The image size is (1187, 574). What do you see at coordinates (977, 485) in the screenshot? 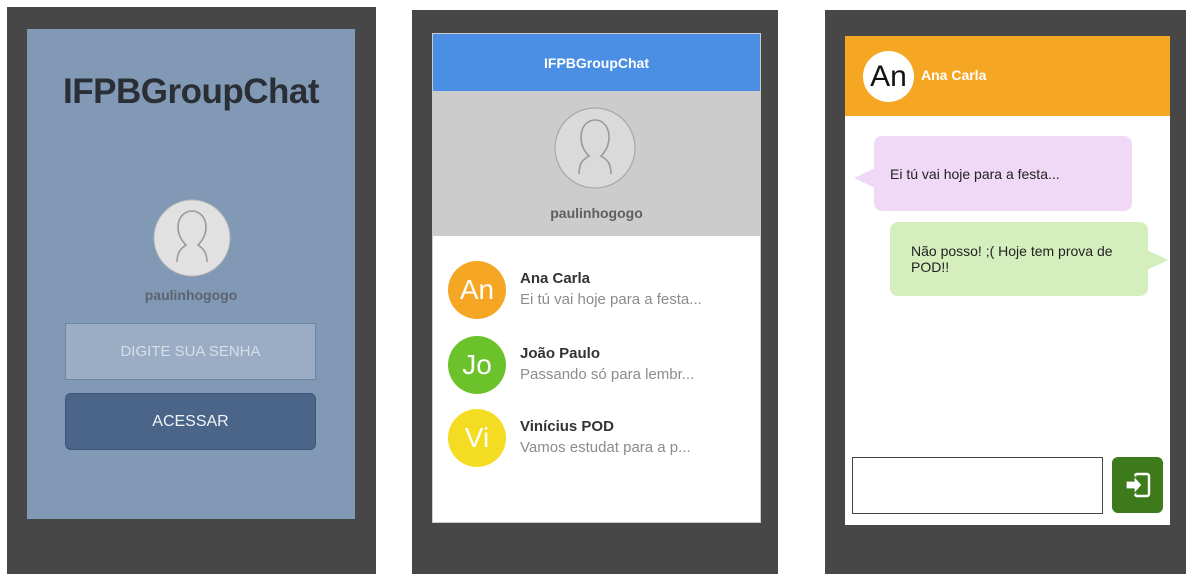
I see `message-input` at bounding box center [977, 485].